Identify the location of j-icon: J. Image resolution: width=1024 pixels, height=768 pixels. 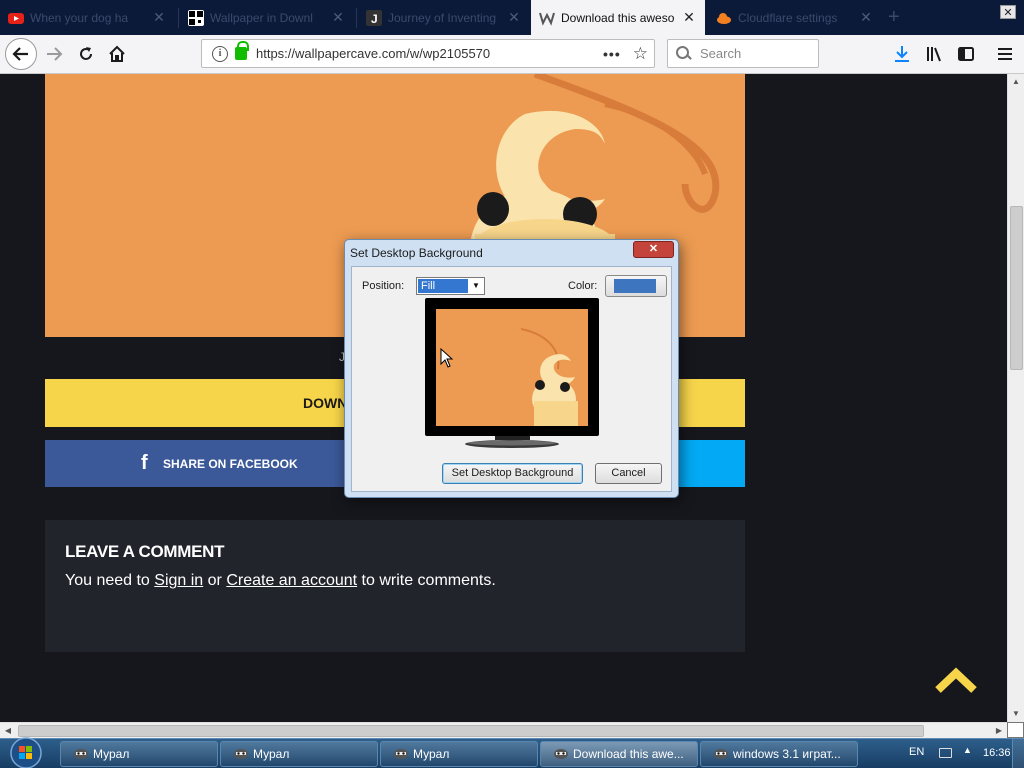
(374, 17).